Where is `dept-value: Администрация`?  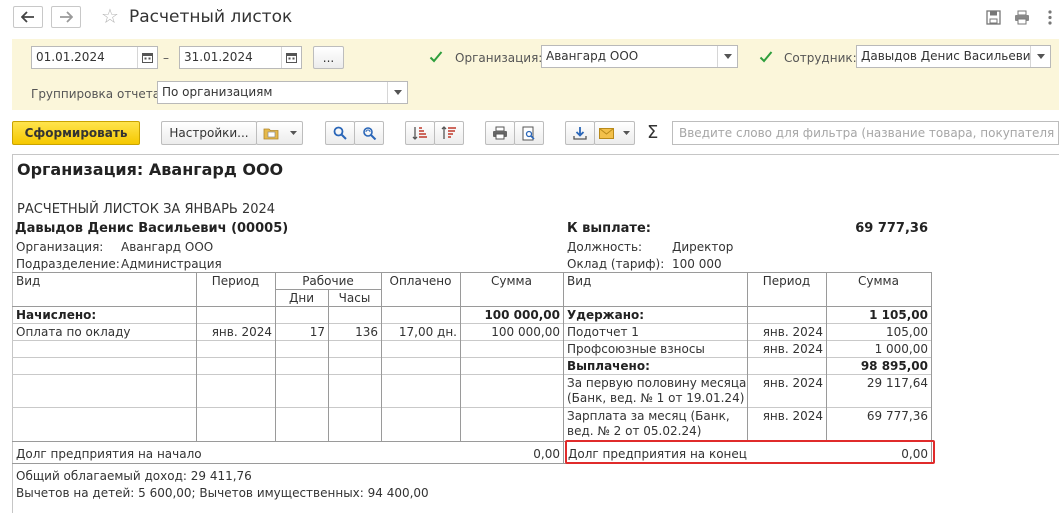 dept-value: Администрация is located at coordinates (171, 264).